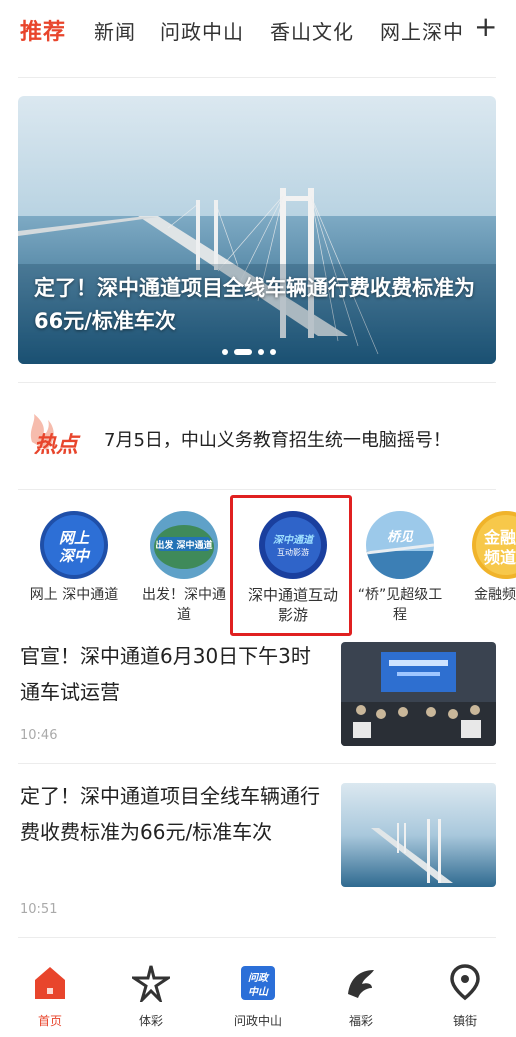 The image size is (516, 1037). I want to click on svg-text: 金融, so click(499, 537).